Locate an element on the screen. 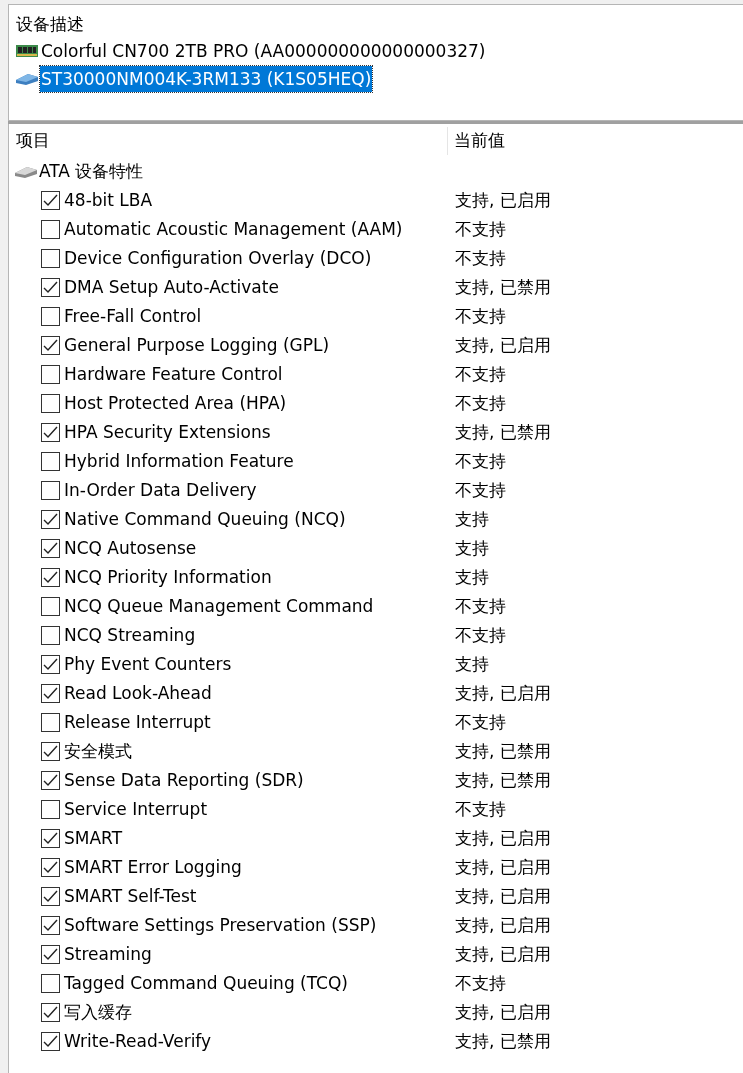  column-header: 项目 is located at coordinates (228, 140).